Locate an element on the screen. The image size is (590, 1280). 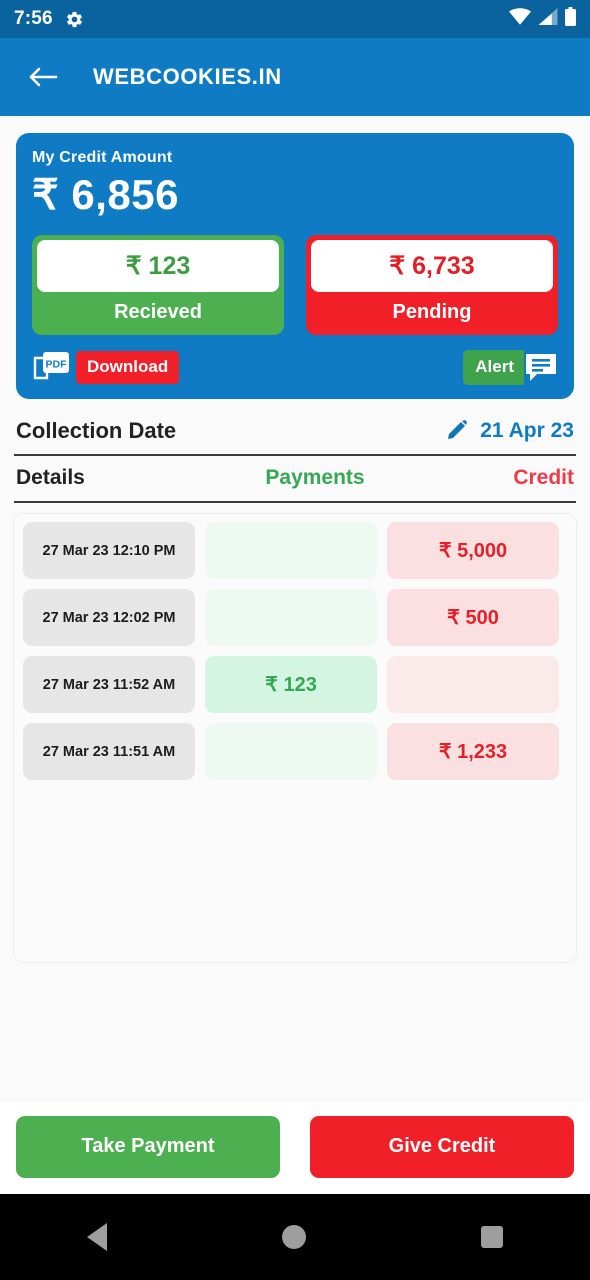
row-credit is located at coordinates (473, 685).